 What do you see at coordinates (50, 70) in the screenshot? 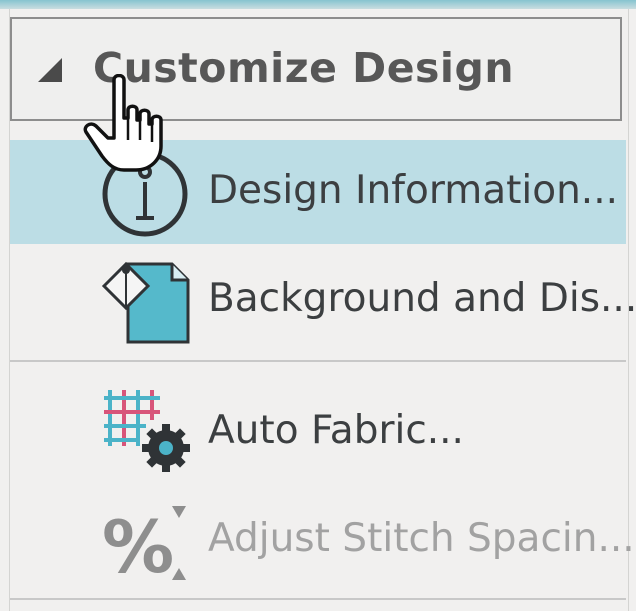
I see `collapse-triangle-icon` at bounding box center [50, 70].